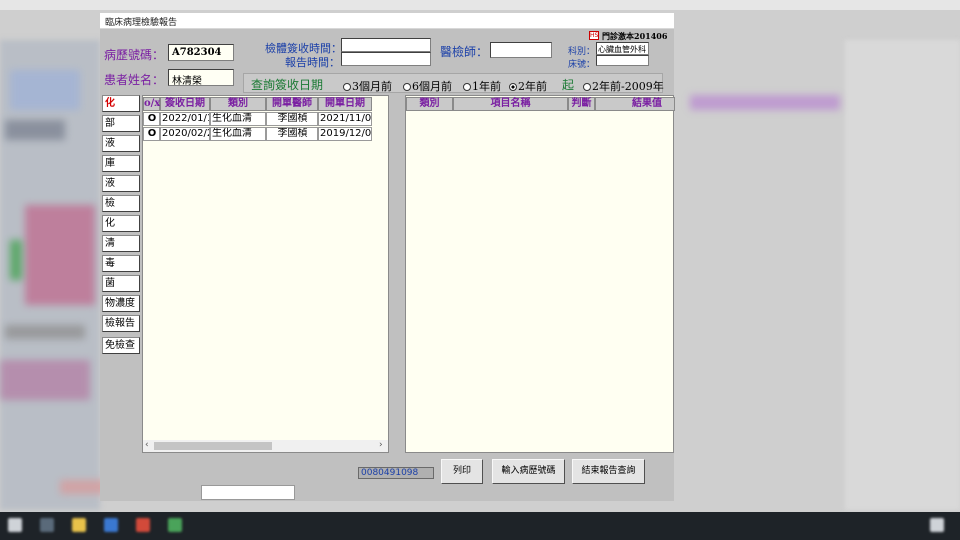 This screenshot has height=540, width=960. Describe the element at coordinates (121, 283) in the screenshot. I see `category-button: 菌` at that location.